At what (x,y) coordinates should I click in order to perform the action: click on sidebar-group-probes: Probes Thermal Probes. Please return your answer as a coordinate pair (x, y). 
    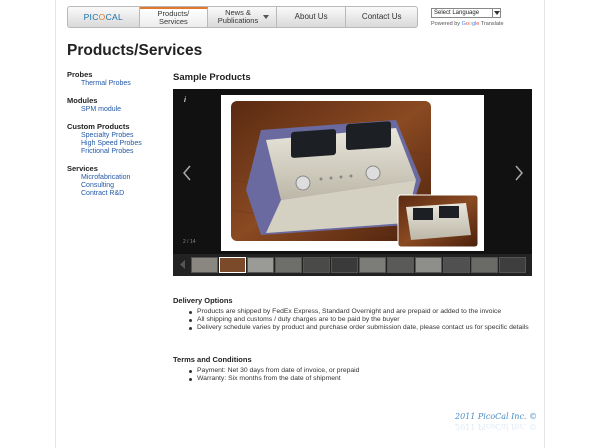
    Looking at the image, I should click on (117, 79).